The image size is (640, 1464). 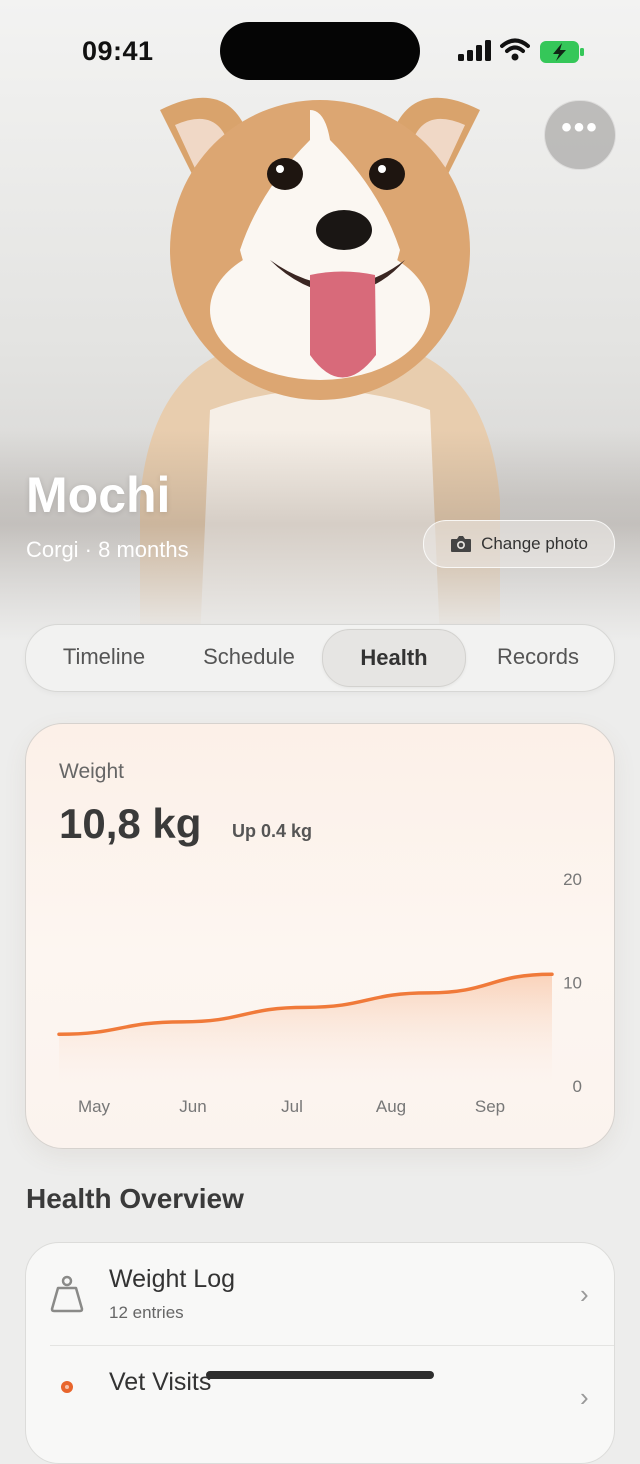 What do you see at coordinates (107, 549) in the screenshot?
I see `pet-subtitle: Corgi · 8 months` at bounding box center [107, 549].